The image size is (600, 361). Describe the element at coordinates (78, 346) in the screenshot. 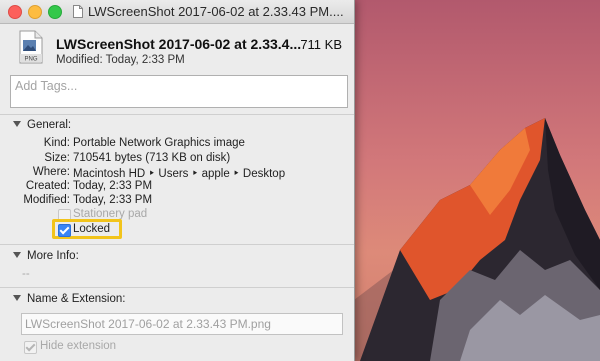

I see `hide-extension-label: Hide extension` at that location.